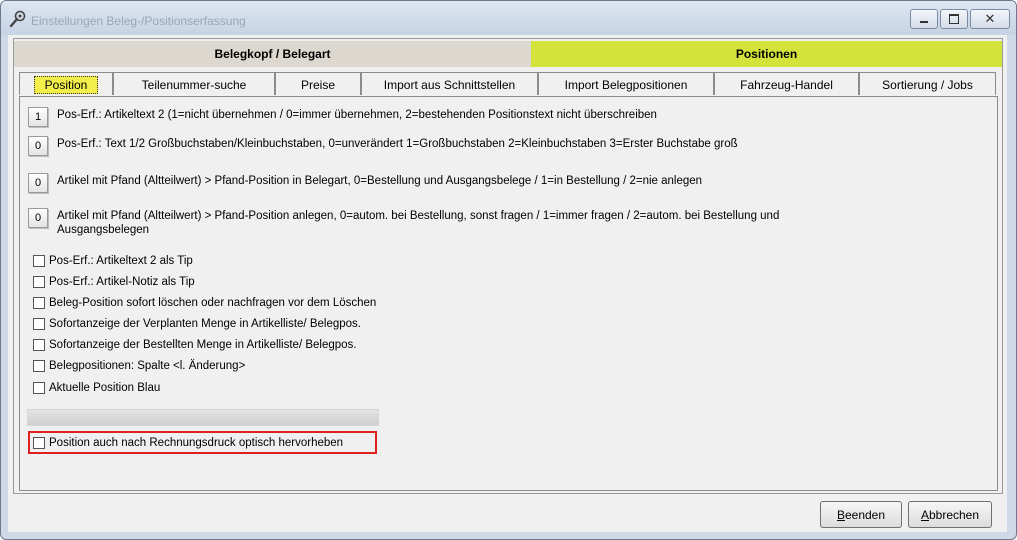  I want to click on wrench-icon, so click(17, 19).